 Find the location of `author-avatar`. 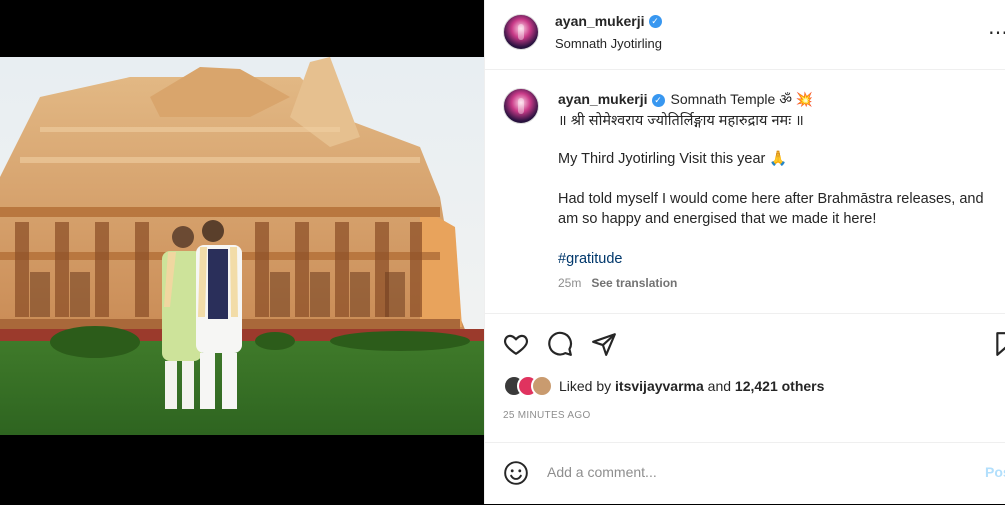

author-avatar is located at coordinates (521, 32).